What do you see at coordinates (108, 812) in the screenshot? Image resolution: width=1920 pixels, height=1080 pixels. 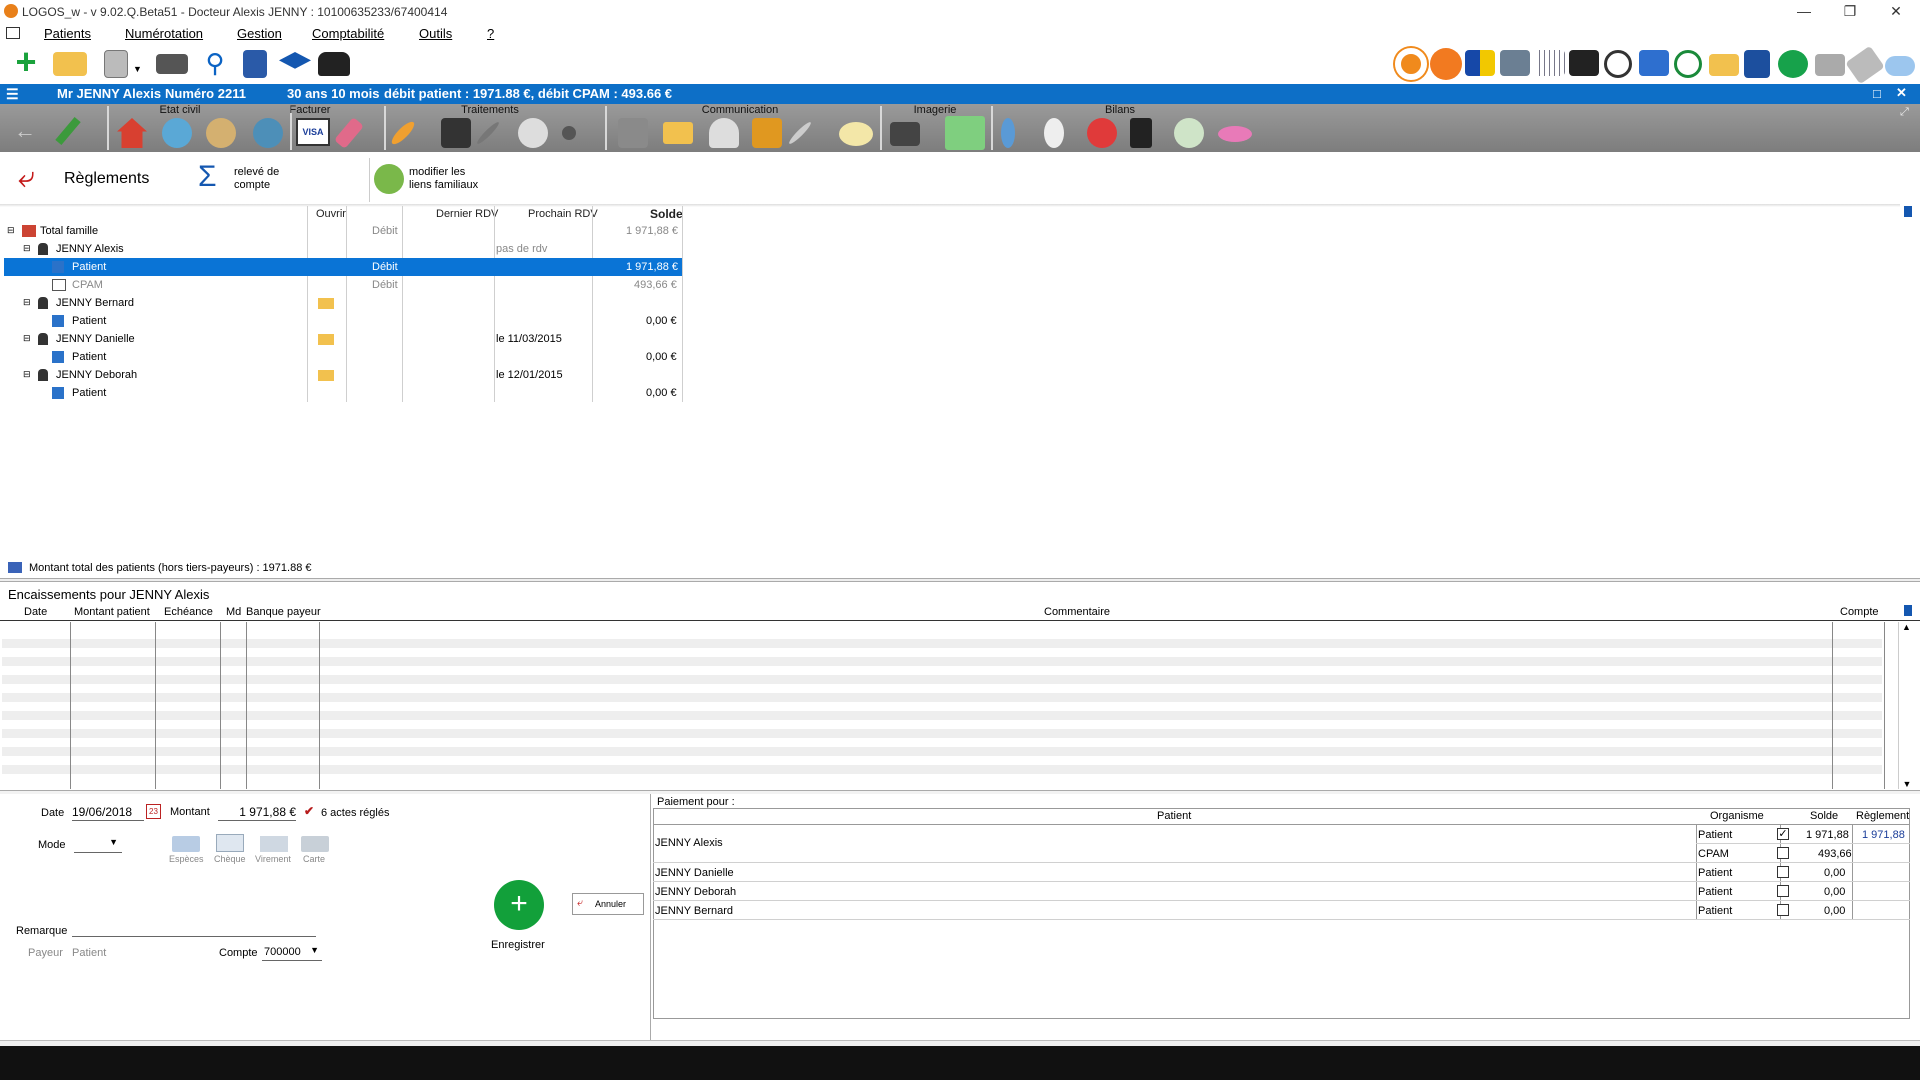 I see `date-field` at bounding box center [108, 812].